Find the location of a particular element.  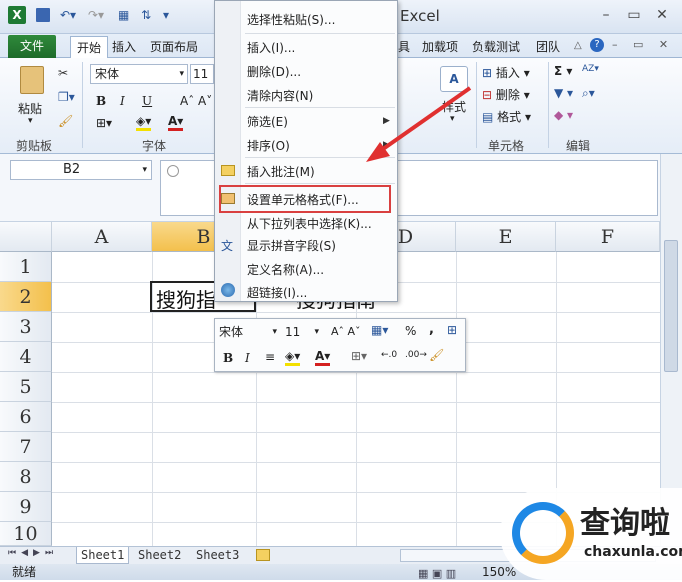

paste-dropdown-icon: ▾ is located at coordinates (30, 121).